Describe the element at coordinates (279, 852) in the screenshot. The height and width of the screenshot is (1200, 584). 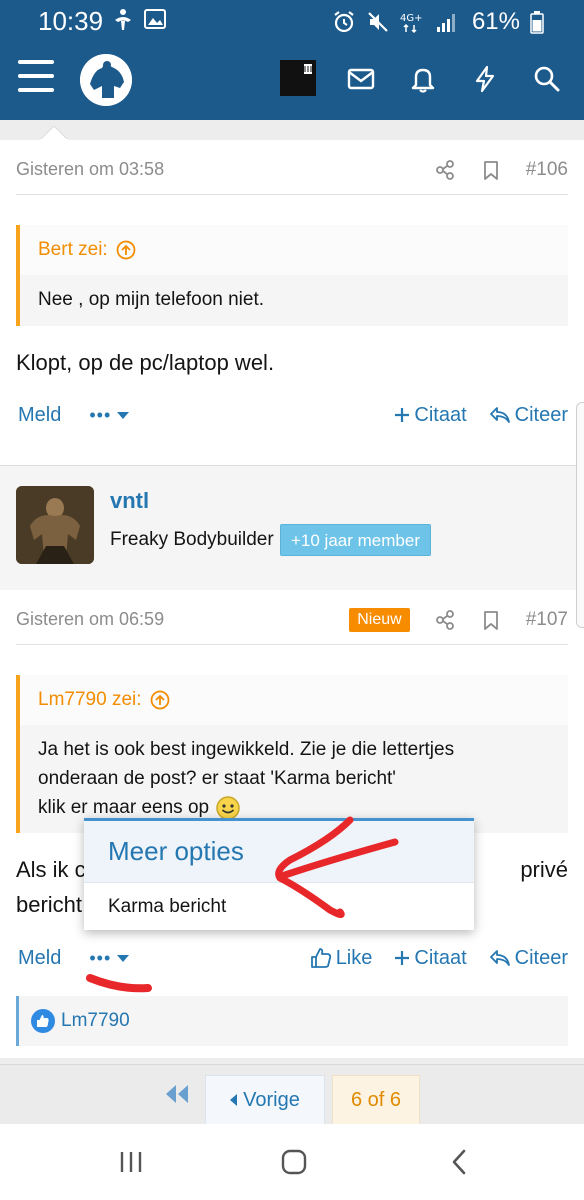
I see `menu-title: Meer opties` at that location.